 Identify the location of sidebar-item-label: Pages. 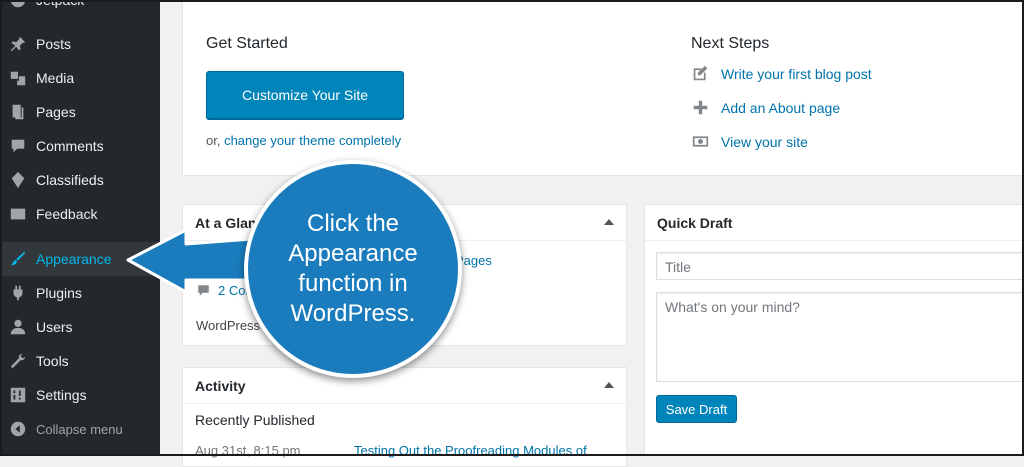
(56, 112).